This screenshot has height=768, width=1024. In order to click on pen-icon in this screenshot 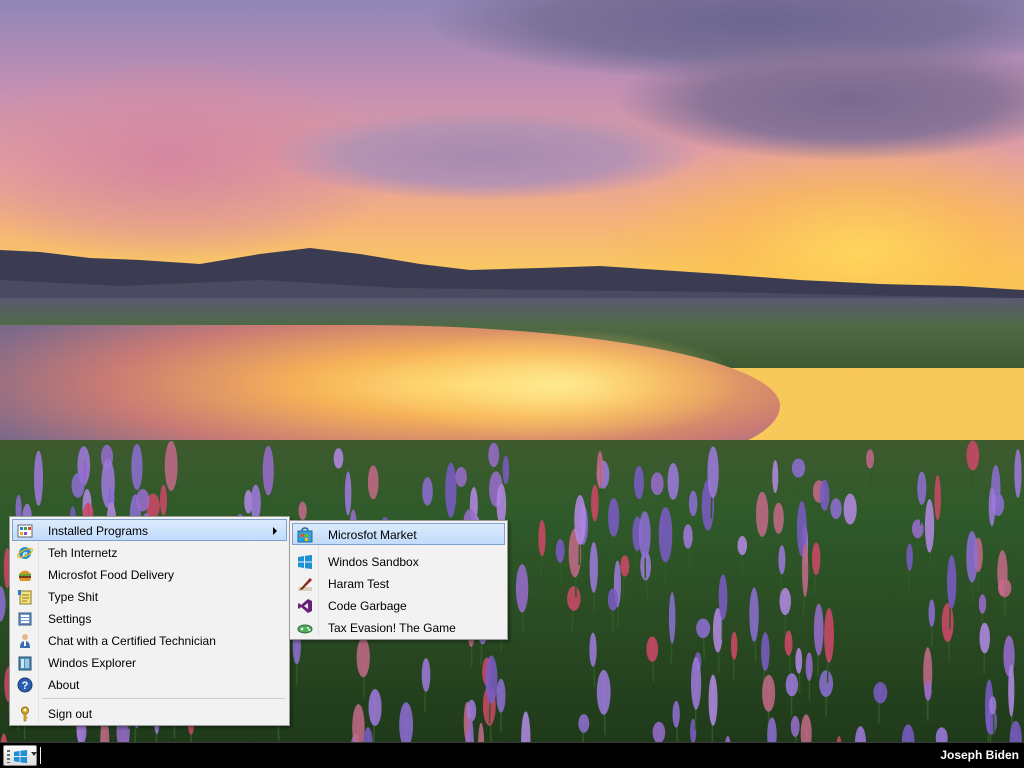, I will do `click(305, 584)`.